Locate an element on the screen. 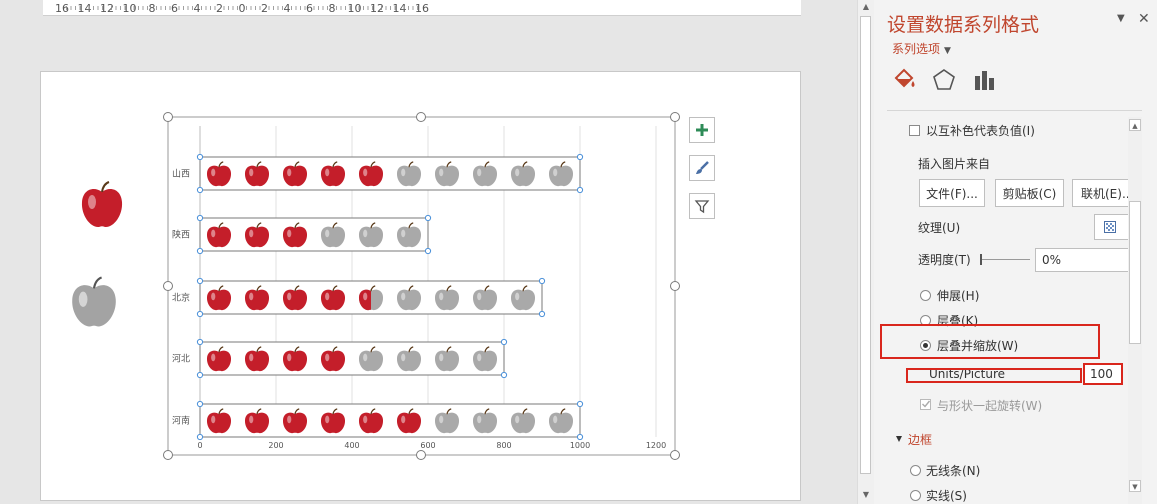 Image resolution: width=1157 pixels, height=504 pixels. chart-styles-button is located at coordinates (702, 168).